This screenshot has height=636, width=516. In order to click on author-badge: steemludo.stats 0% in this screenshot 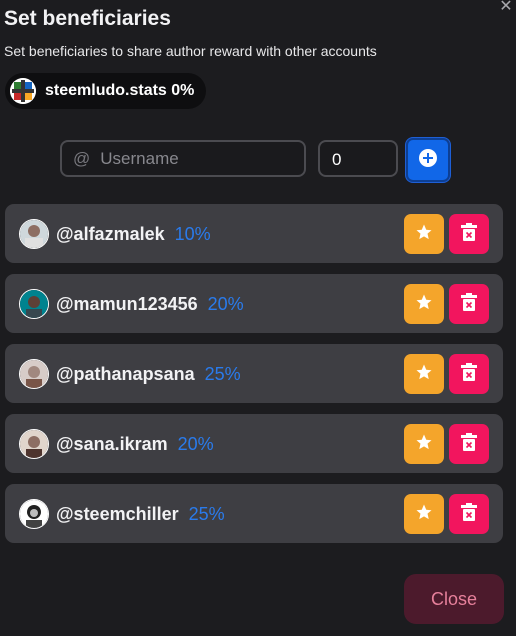, I will do `click(105, 91)`.